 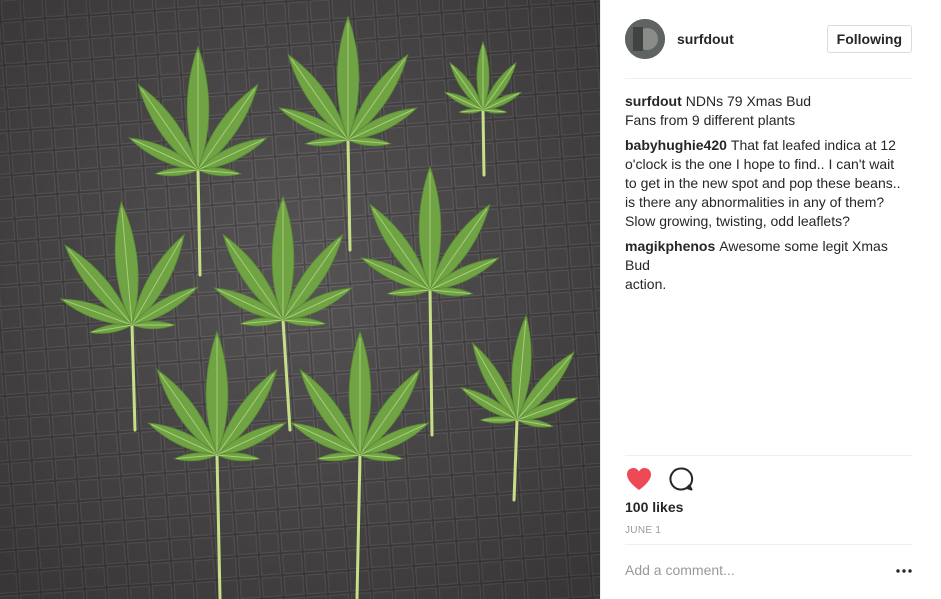 I want to click on post-date: JUNE 1, so click(x=643, y=530).